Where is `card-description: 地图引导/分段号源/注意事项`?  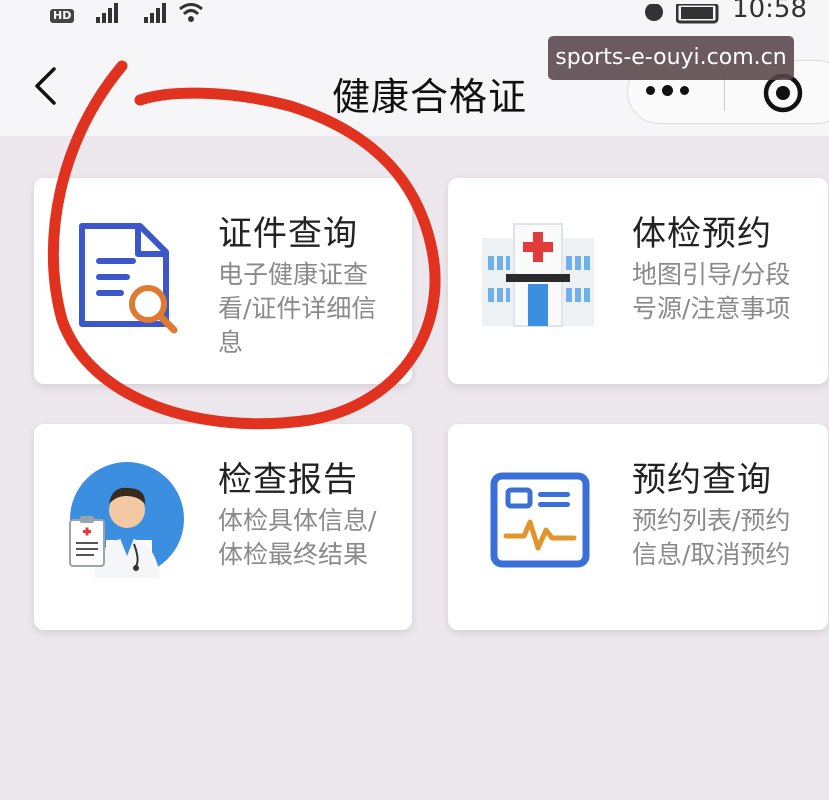 card-description: 地图引导/分段号源/注意事项 is located at coordinates (711, 291).